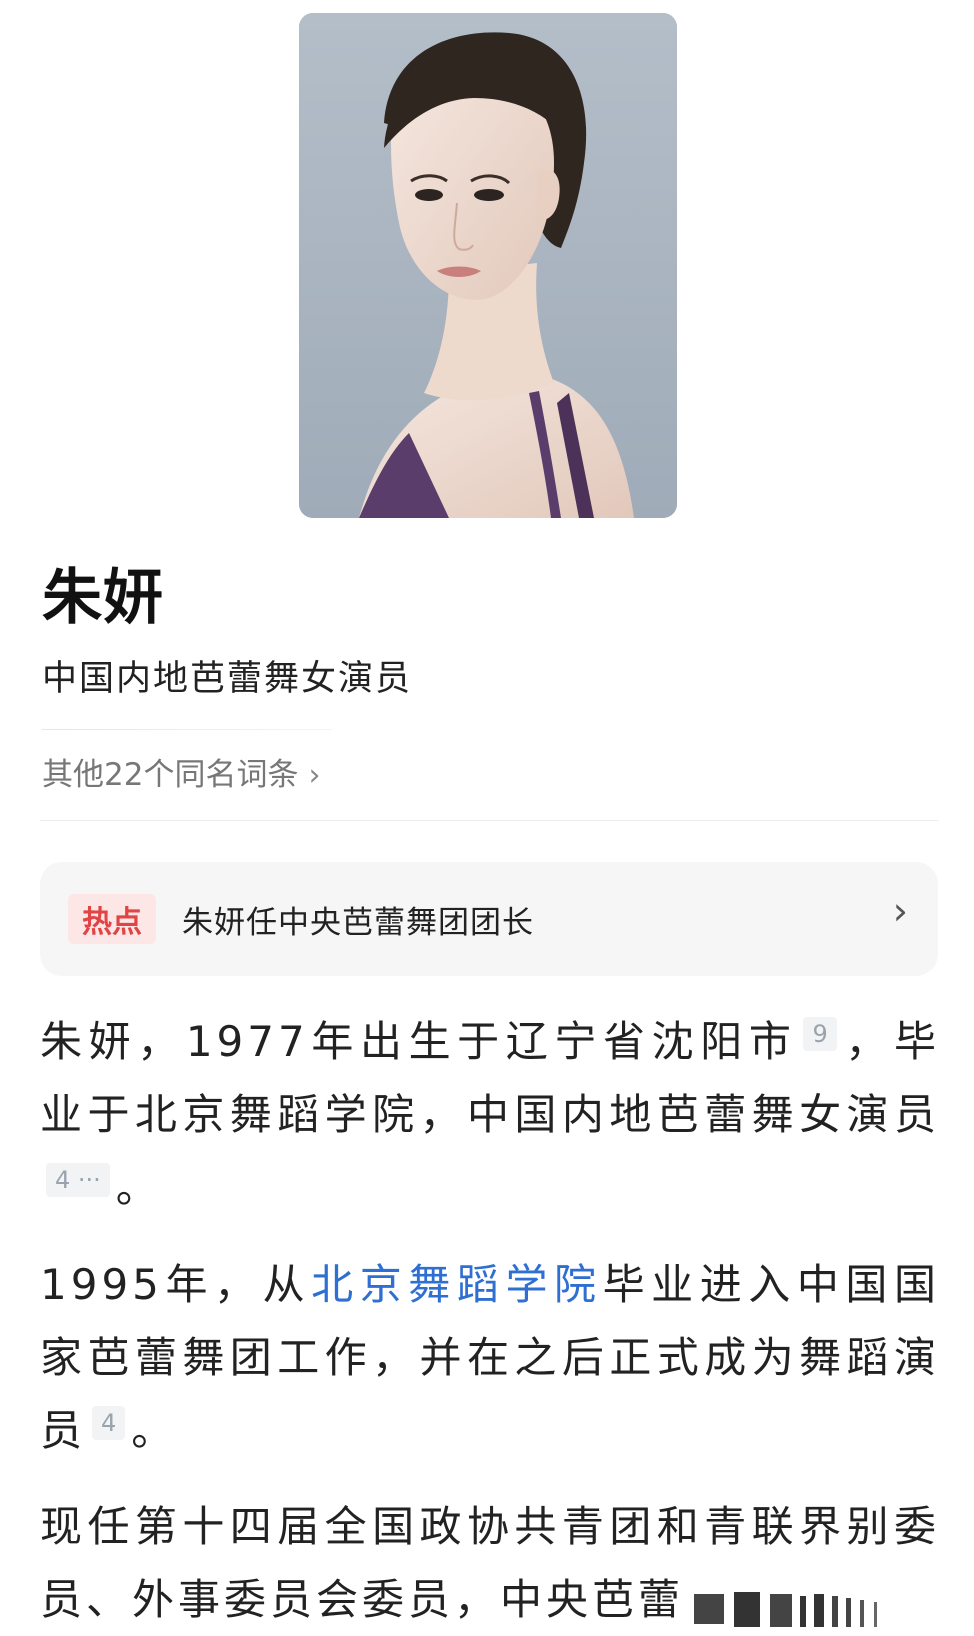  Describe the element at coordinates (109, 1423) in the screenshot. I see `reference-badge: 4` at that location.